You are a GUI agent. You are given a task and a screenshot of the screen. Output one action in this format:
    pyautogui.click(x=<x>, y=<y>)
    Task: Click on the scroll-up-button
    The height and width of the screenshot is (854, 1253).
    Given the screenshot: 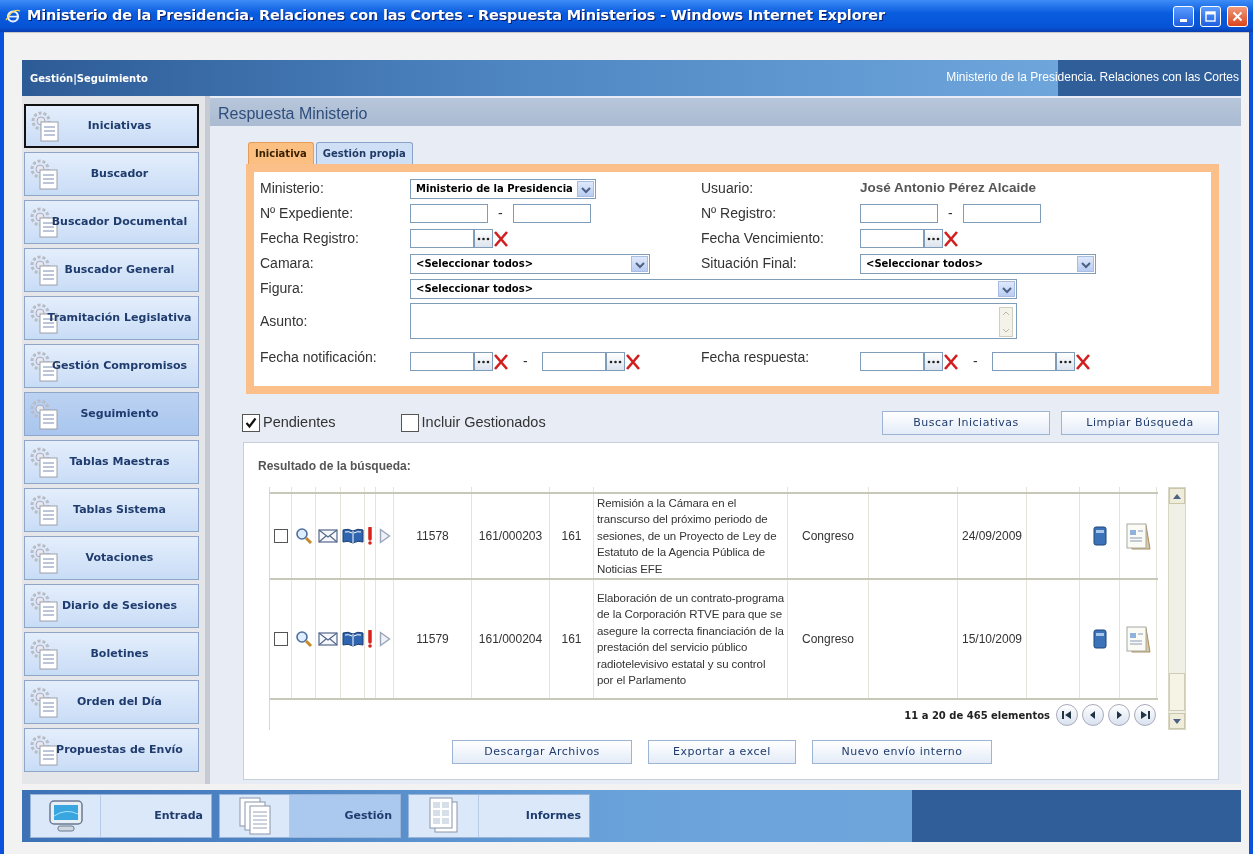 What is the action you would take?
    pyautogui.click(x=1177, y=496)
    